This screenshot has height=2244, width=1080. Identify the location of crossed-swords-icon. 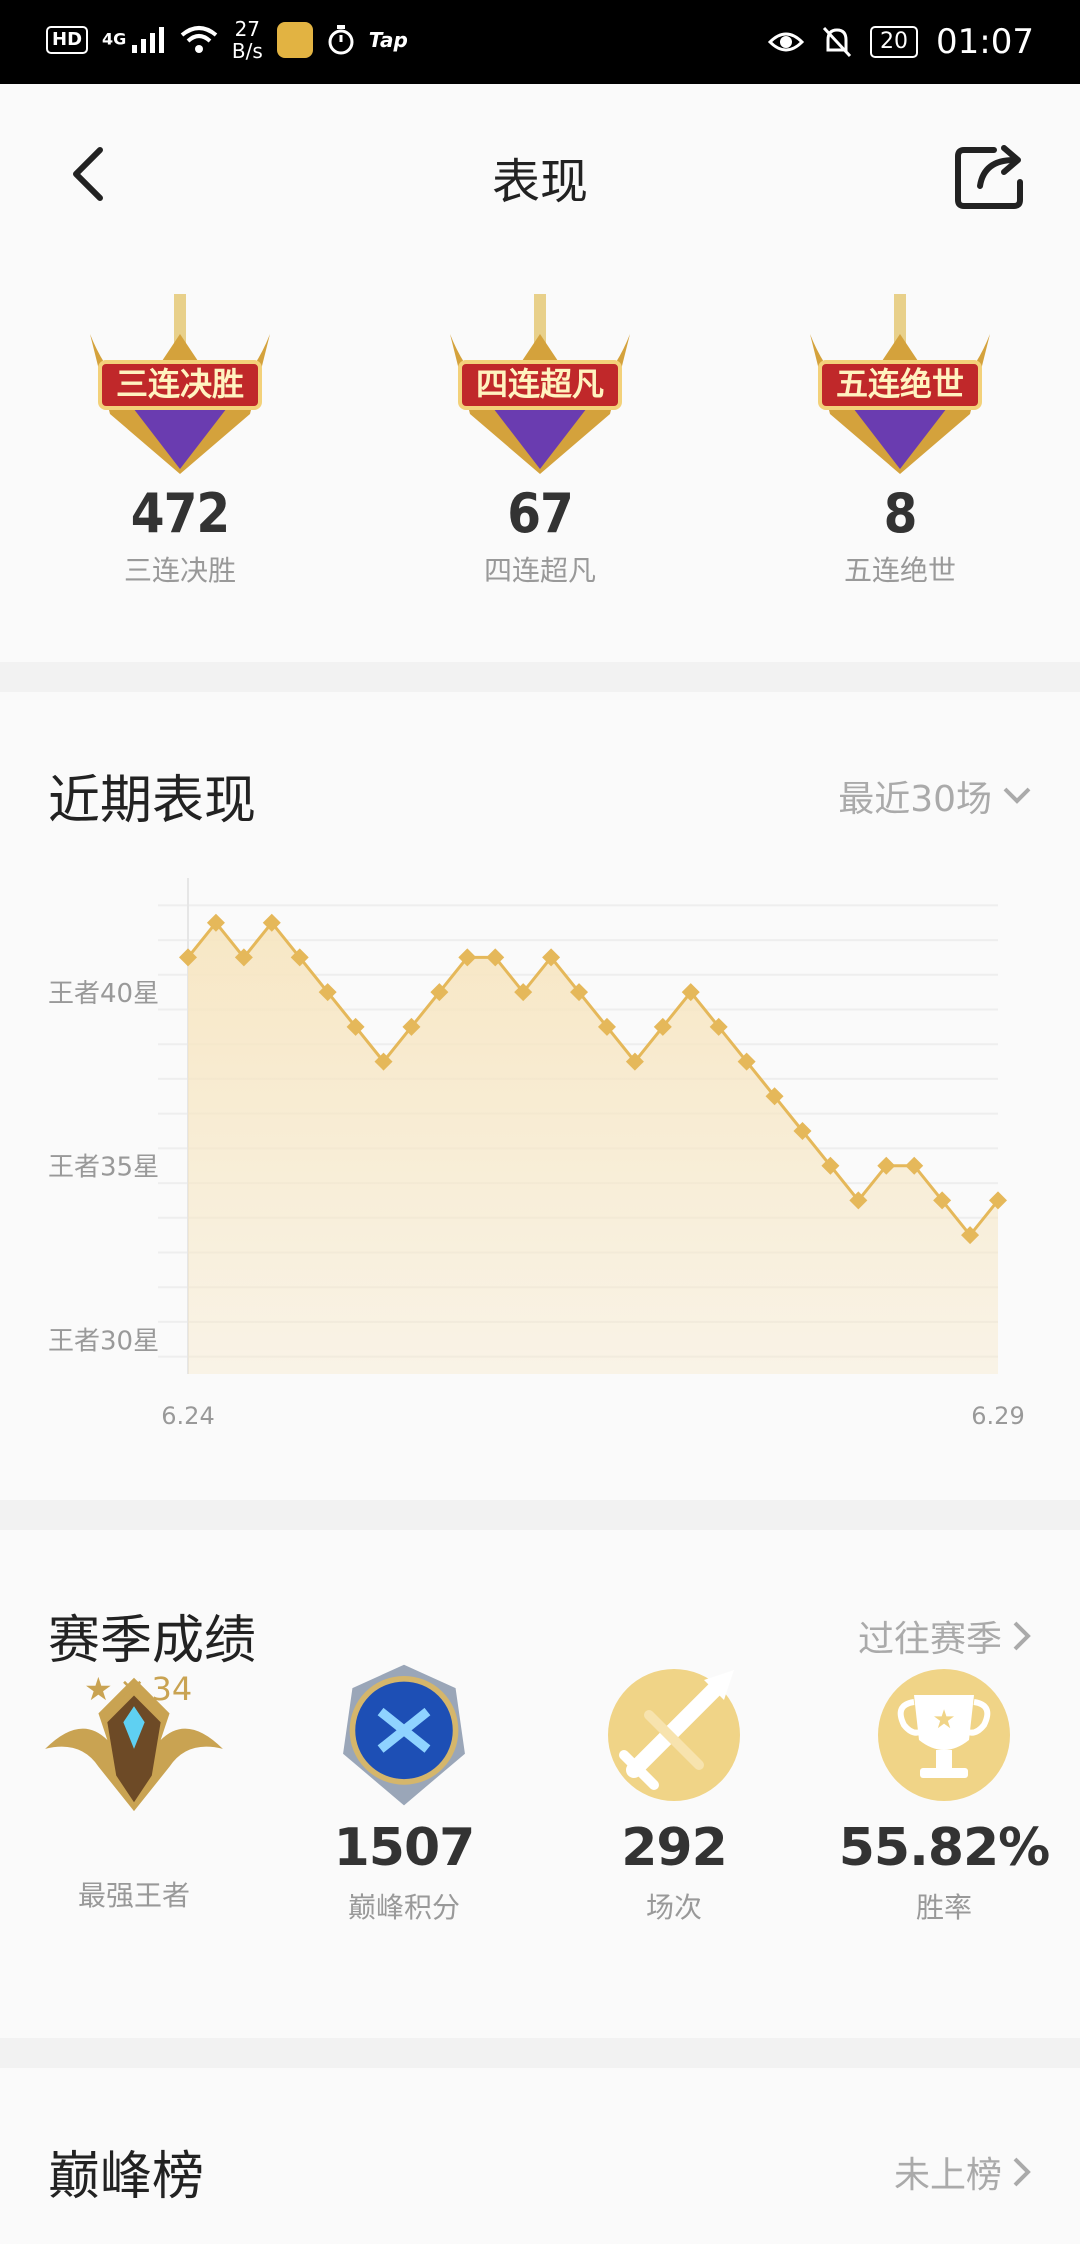
(674, 1735).